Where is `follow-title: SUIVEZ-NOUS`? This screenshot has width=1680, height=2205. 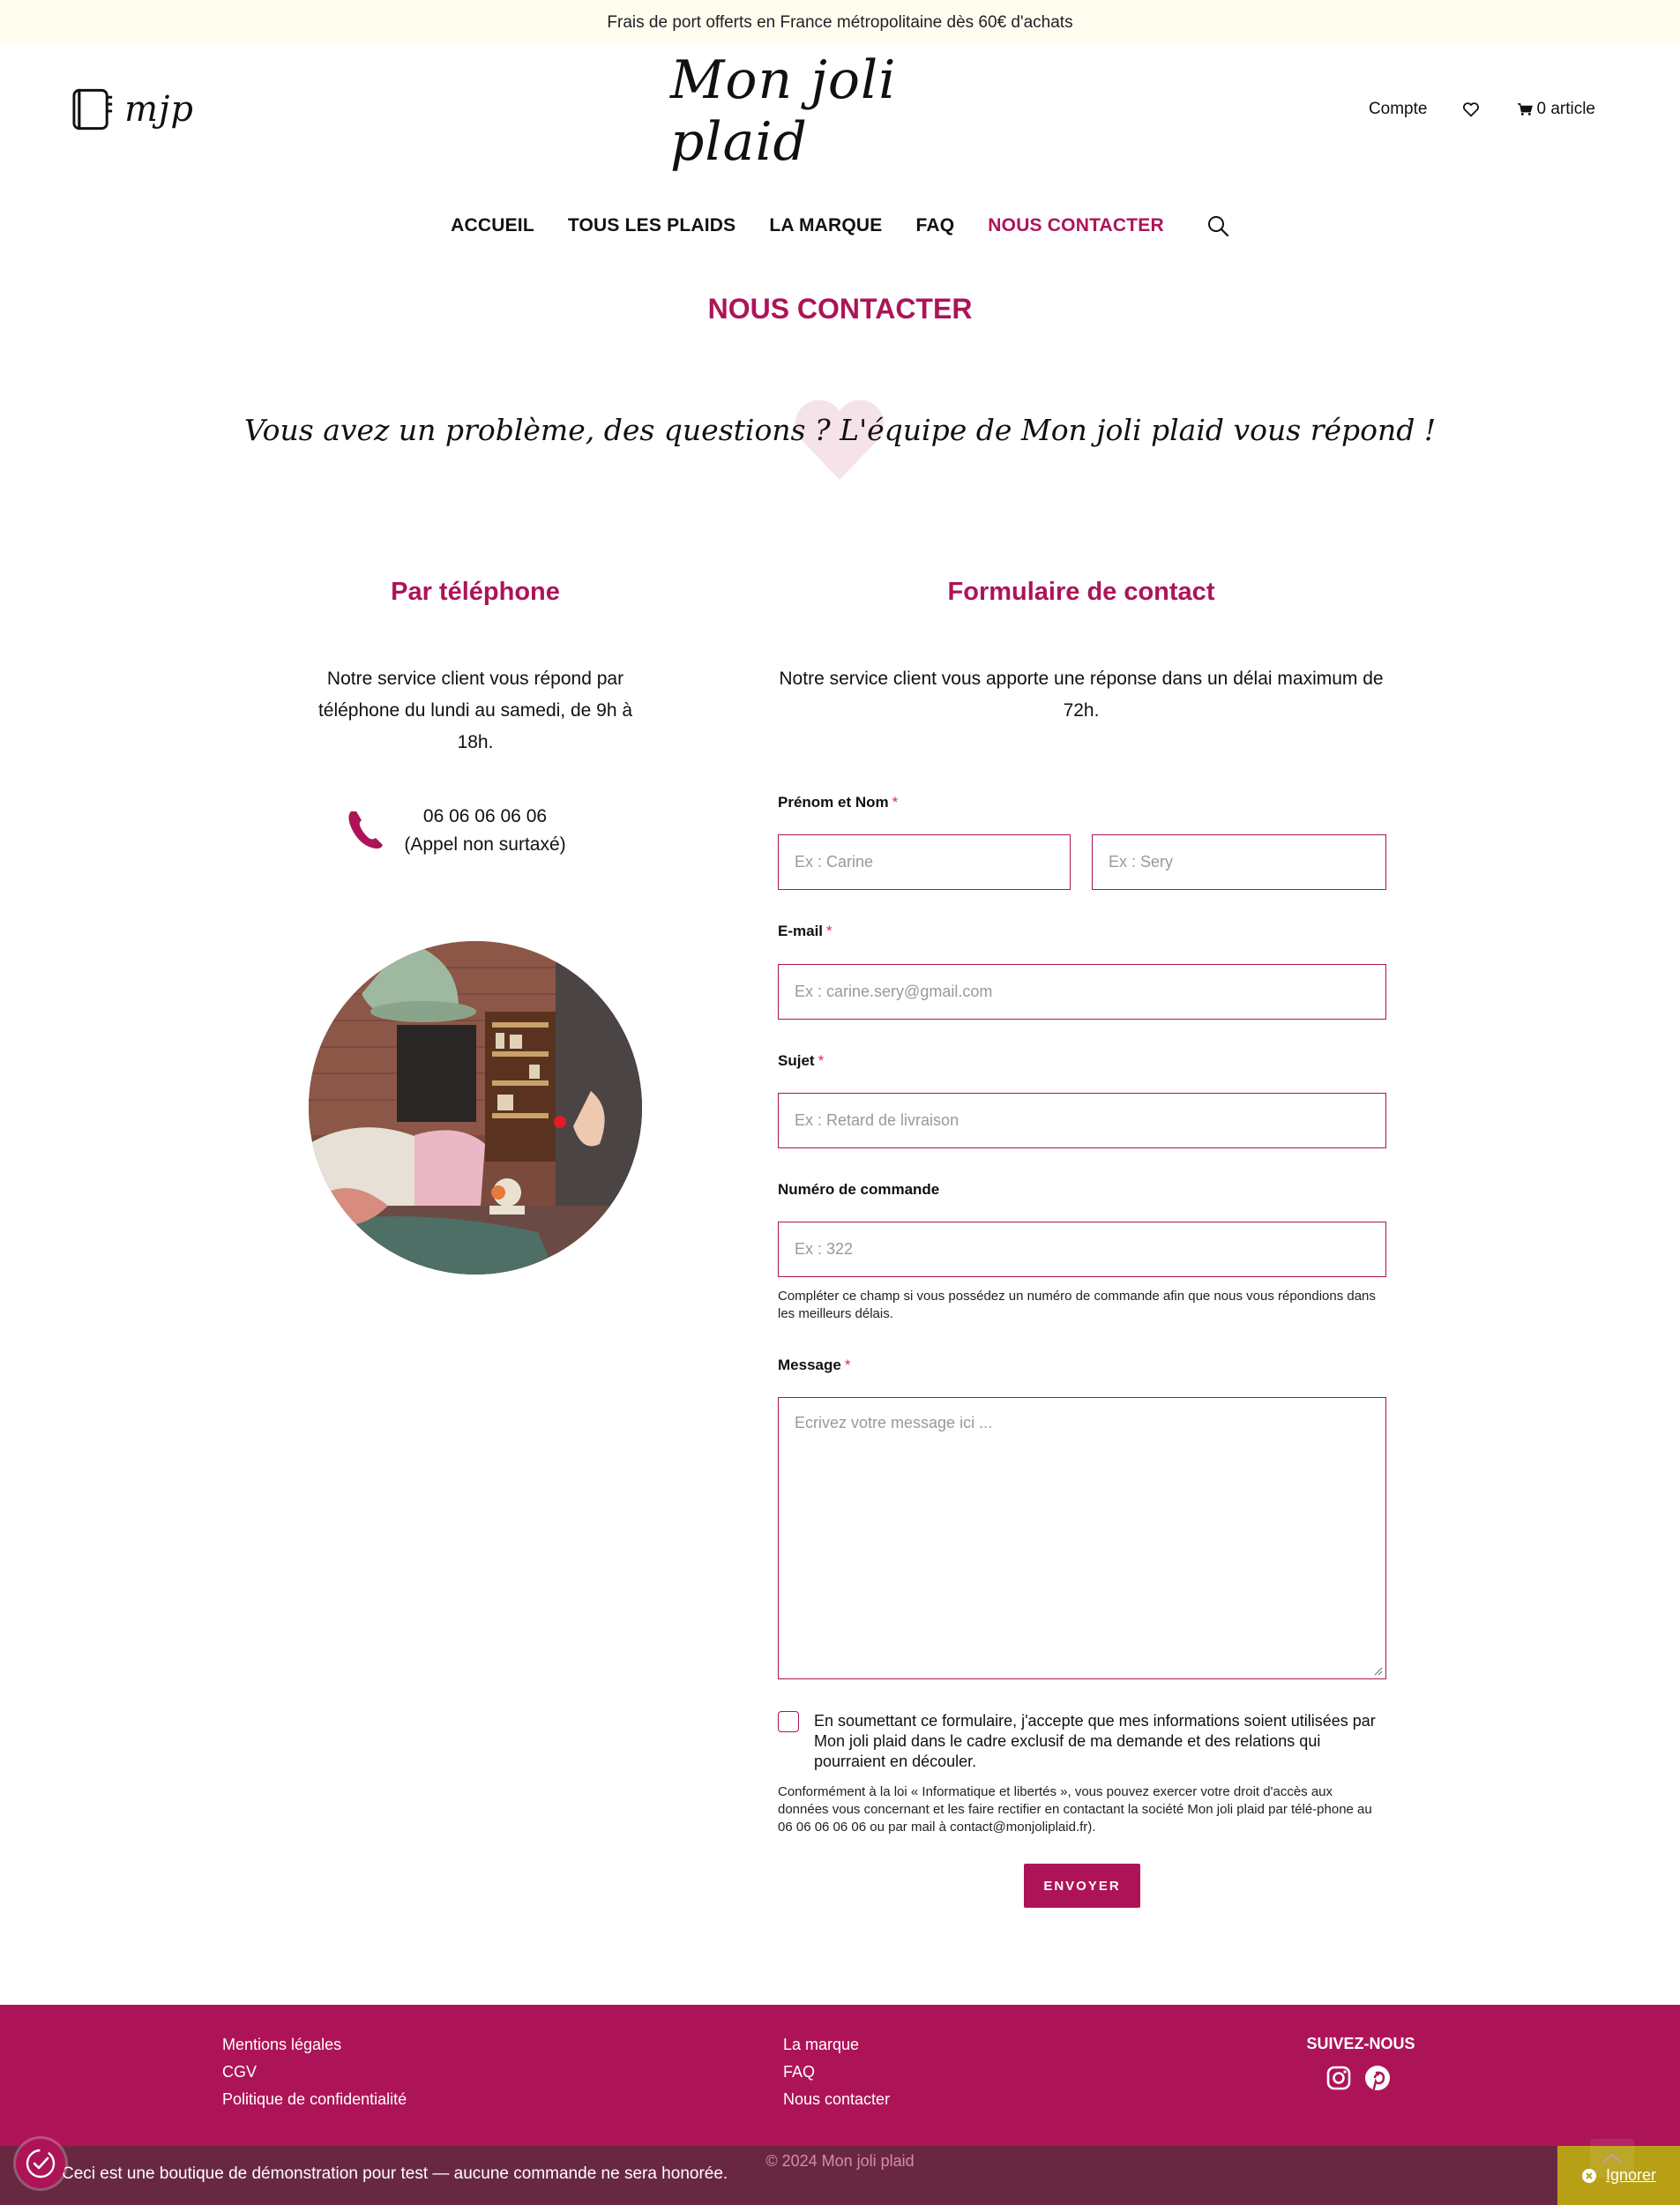 follow-title: SUIVEZ-NOUS is located at coordinates (1360, 2043).